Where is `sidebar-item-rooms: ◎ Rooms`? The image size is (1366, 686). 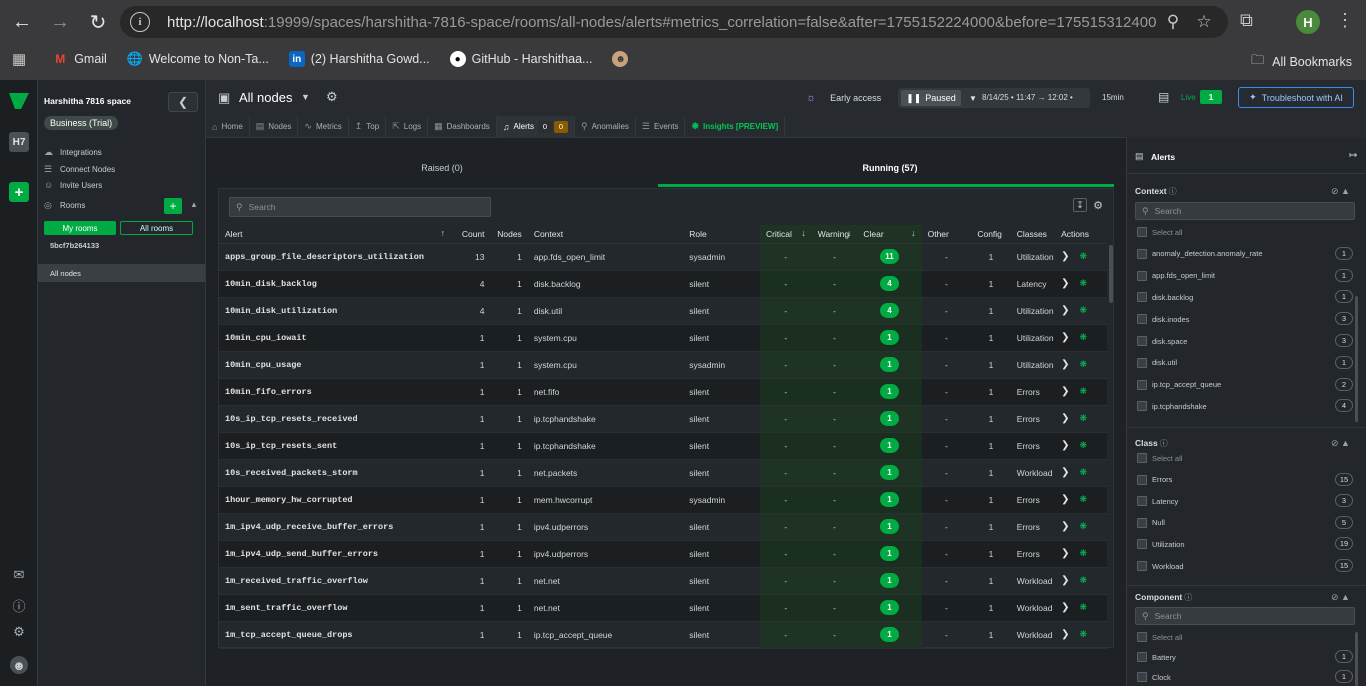 sidebar-item-rooms: ◎ Rooms is located at coordinates (64, 205).